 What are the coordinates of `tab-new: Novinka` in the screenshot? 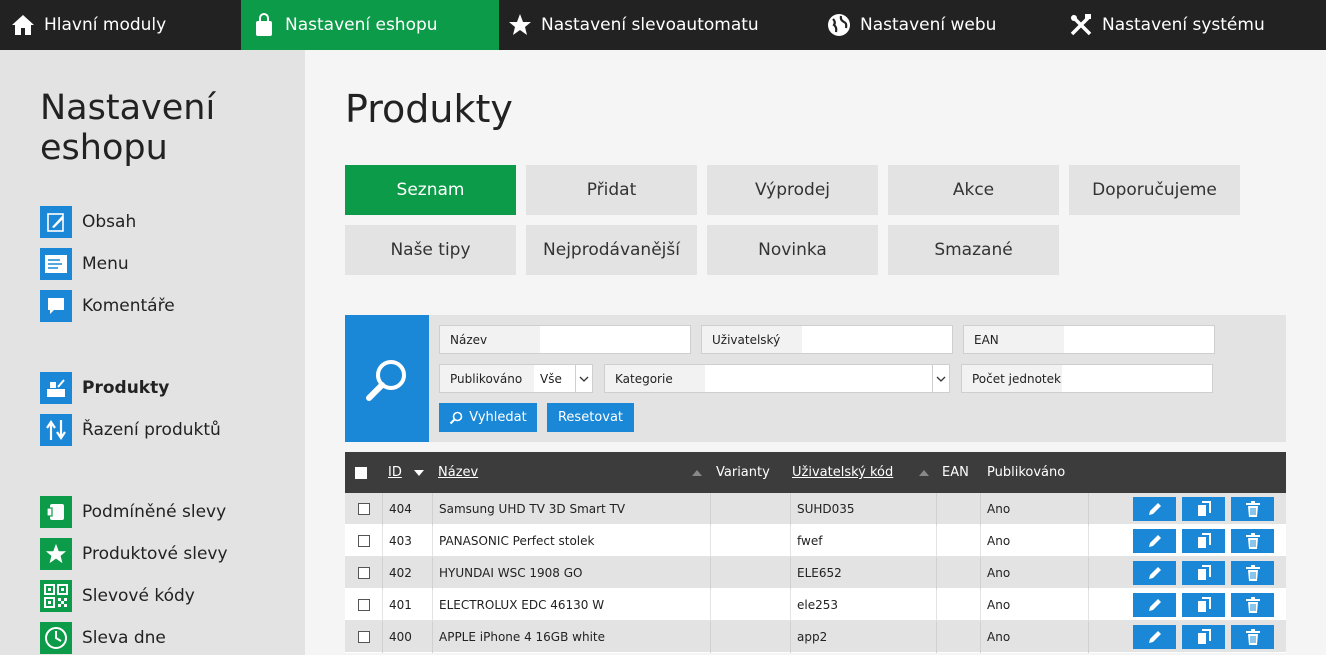 It's located at (792, 250).